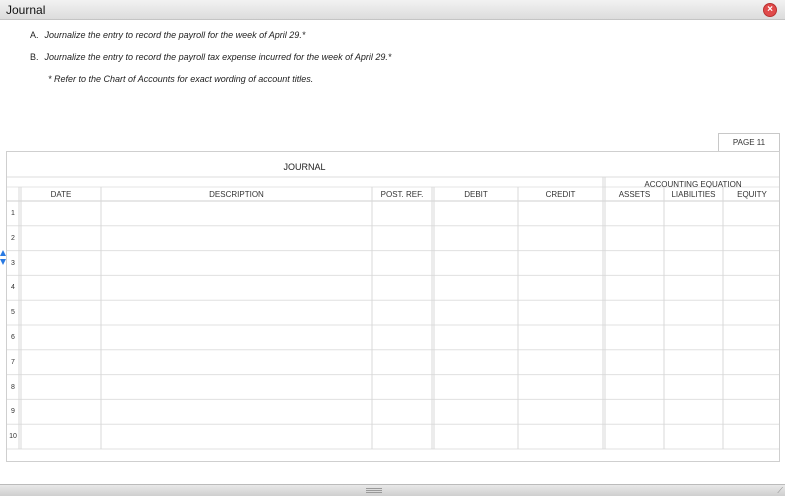 This screenshot has height=496, width=785. I want to click on col-date: DATE, so click(61, 194).